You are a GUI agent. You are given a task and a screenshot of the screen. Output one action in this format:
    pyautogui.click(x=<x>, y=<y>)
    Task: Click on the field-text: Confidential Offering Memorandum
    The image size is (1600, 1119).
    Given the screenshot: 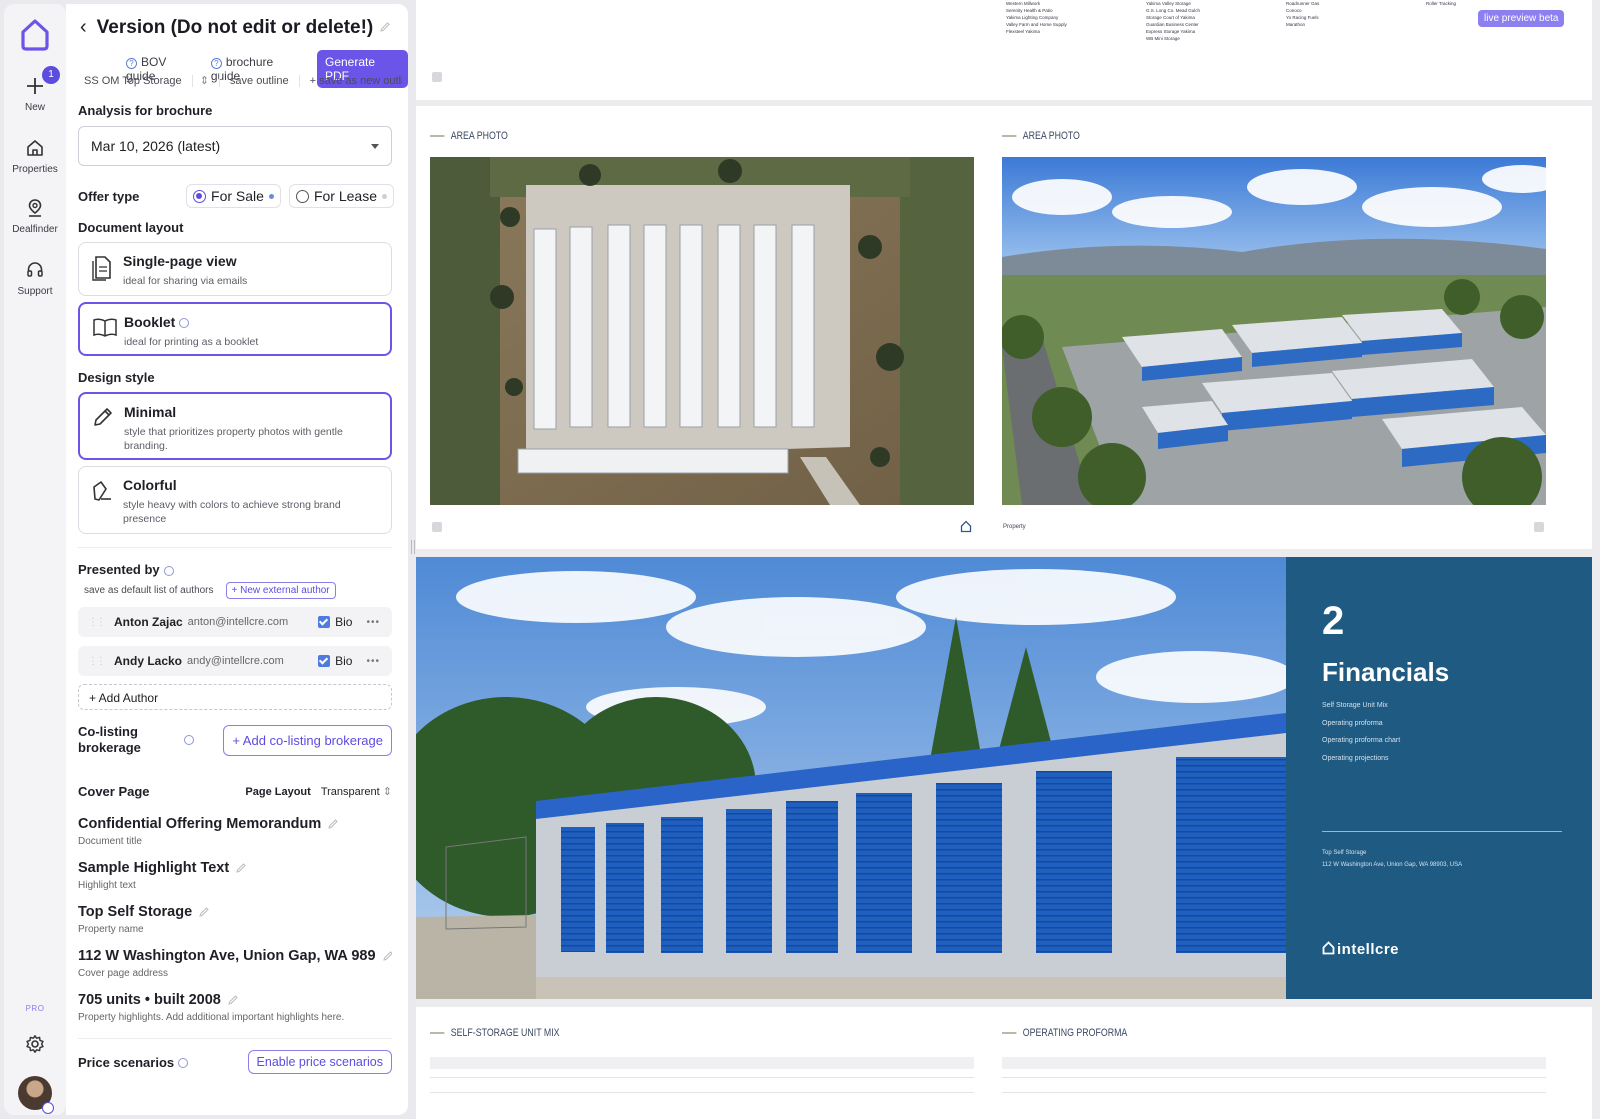 What is the action you would take?
    pyautogui.click(x=200, y=824)
    